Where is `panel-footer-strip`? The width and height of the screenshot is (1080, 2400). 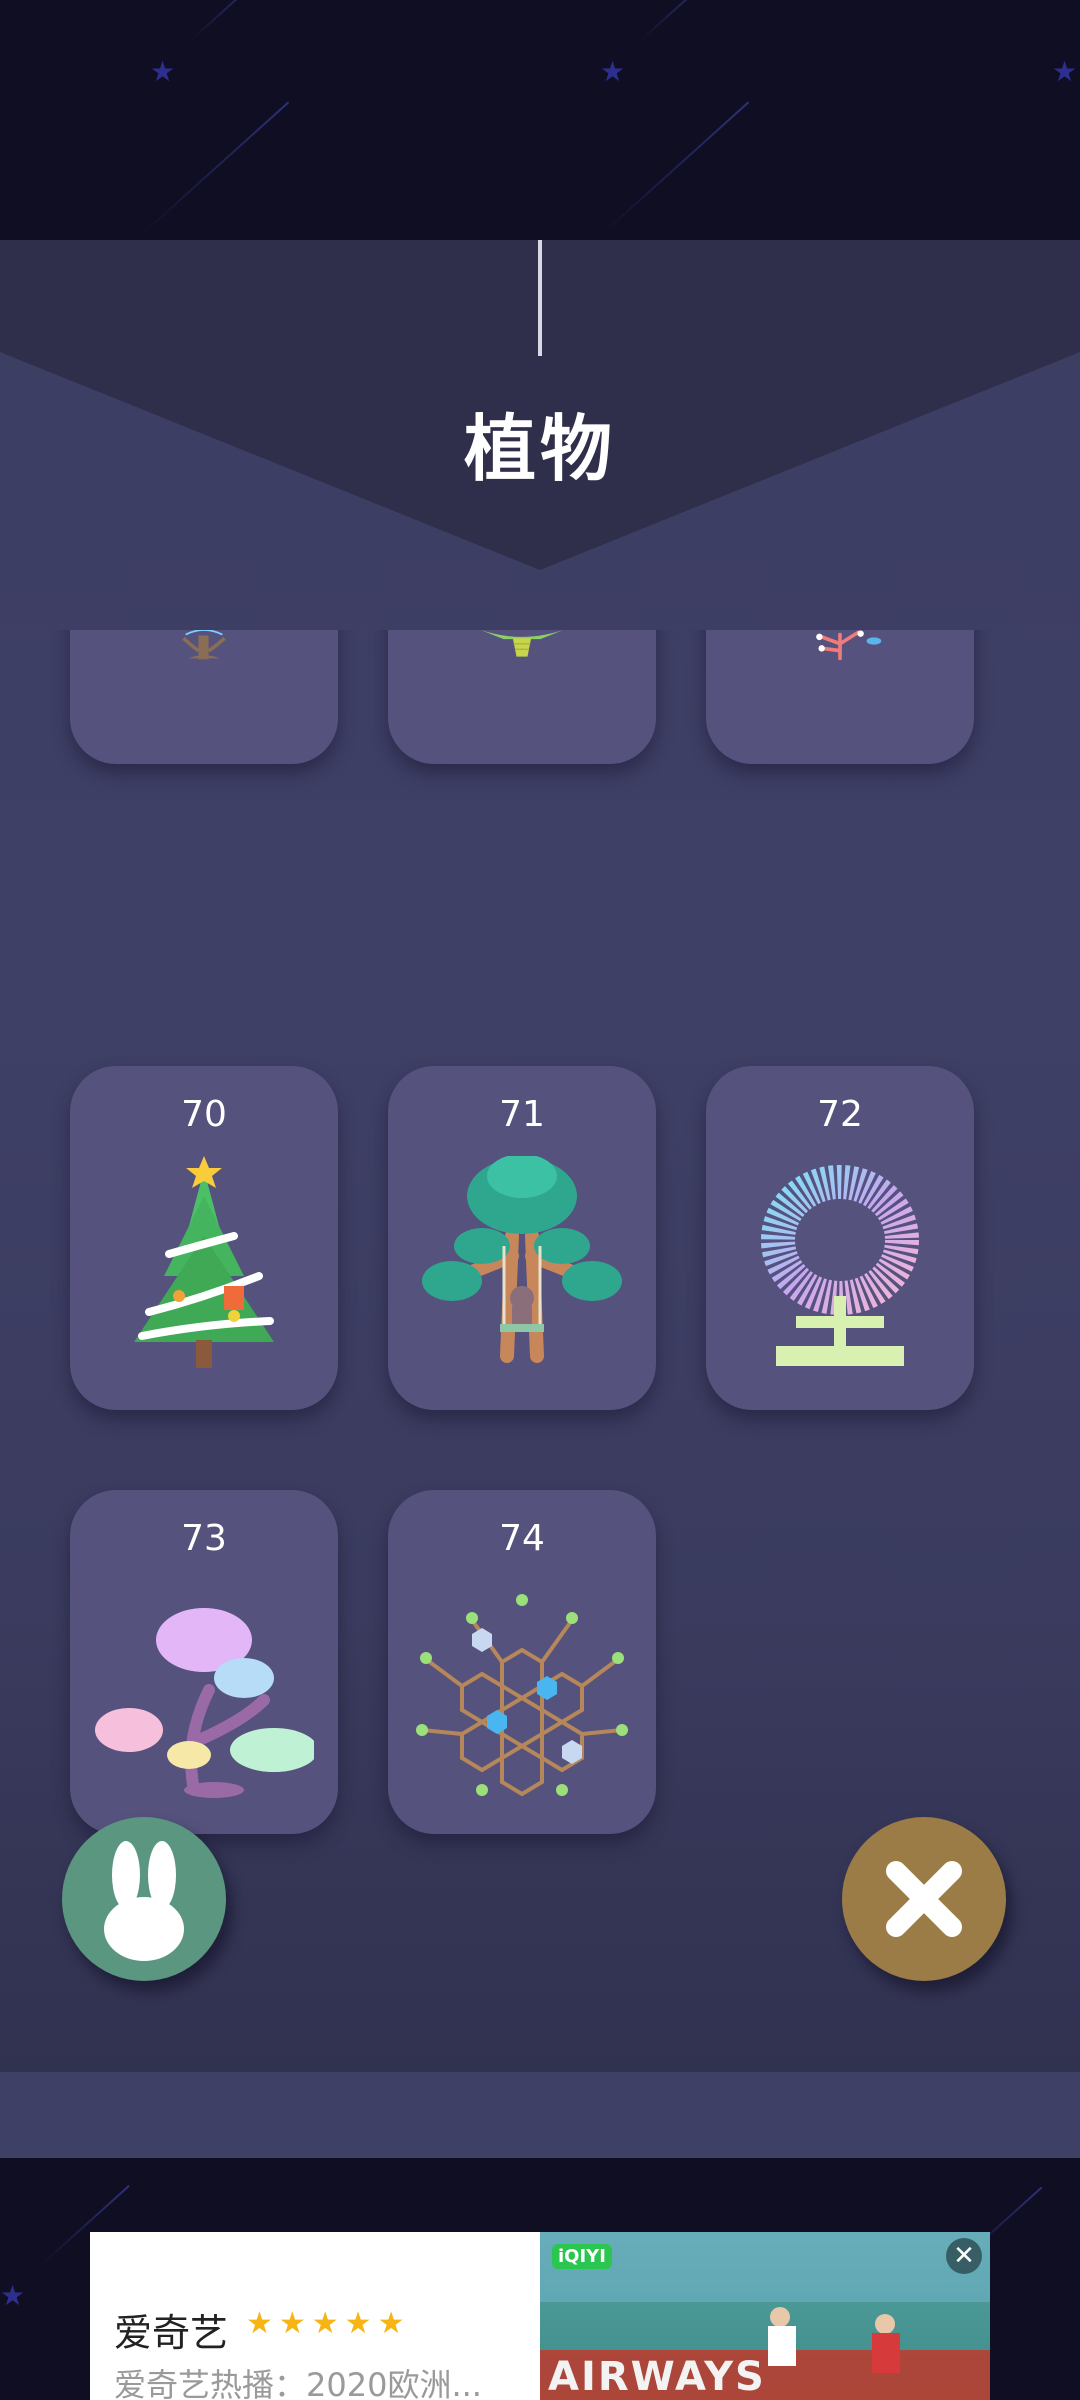 panel-footer-strip is located at coordinates (540, 2115).